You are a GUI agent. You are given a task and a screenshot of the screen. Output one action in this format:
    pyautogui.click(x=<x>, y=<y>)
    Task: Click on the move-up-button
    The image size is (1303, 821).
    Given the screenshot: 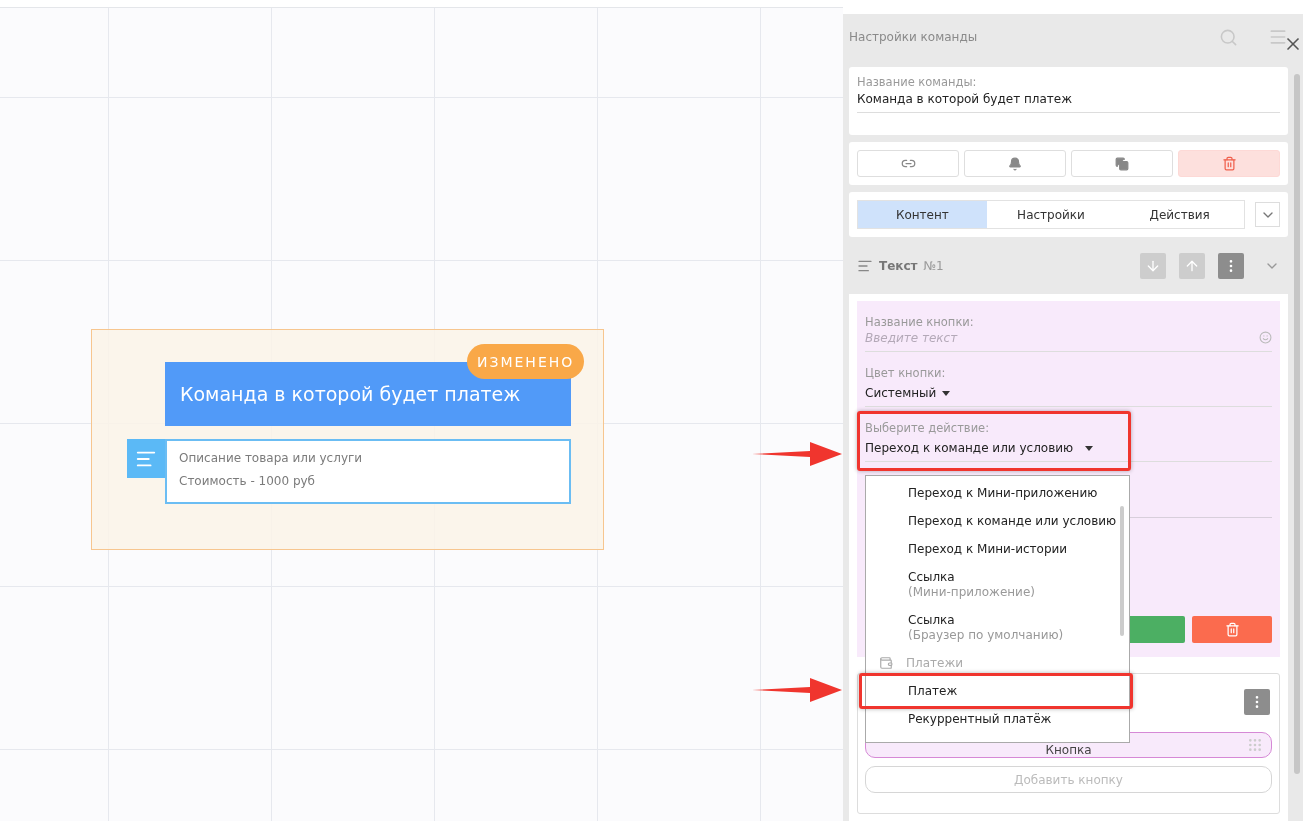 What is the action you would take?
    pyautogui.click(x=1192, y=265)
    